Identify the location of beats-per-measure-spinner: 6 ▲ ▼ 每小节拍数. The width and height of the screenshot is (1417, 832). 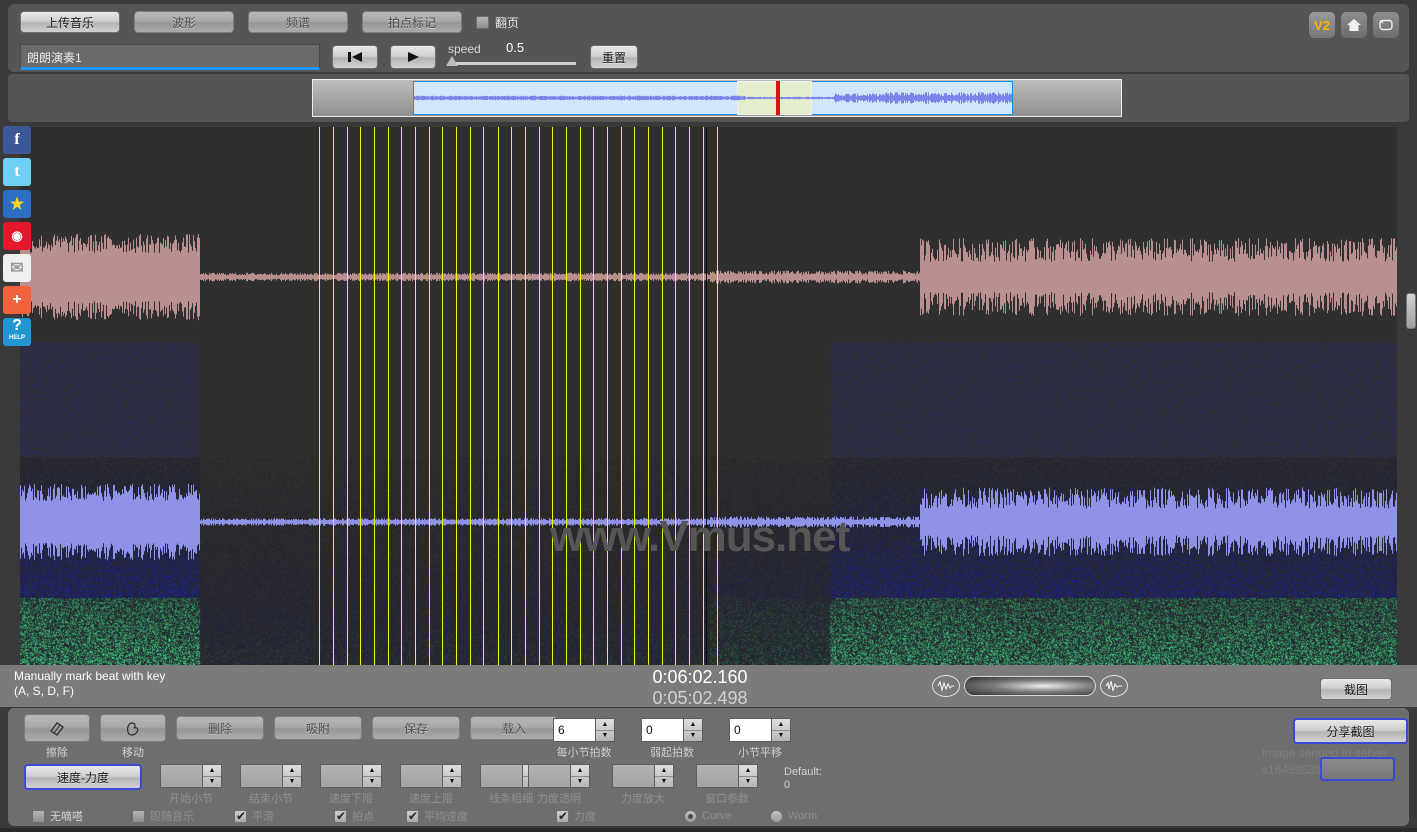
(584, 739).